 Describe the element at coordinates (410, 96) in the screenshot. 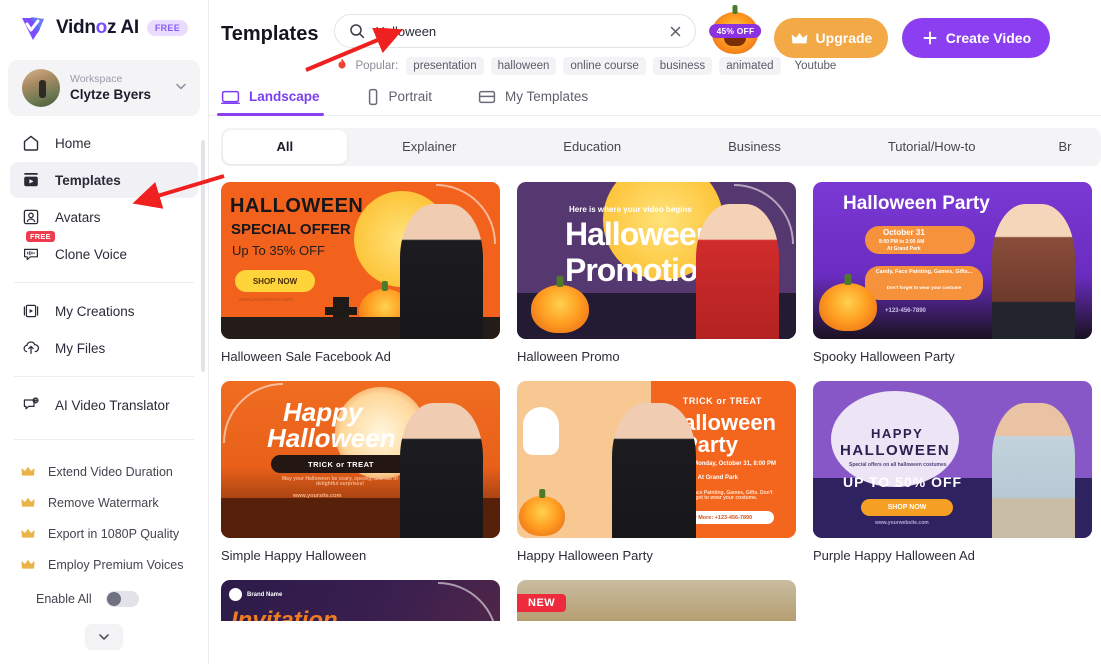

I see `tab-label: Portrait` at that location.